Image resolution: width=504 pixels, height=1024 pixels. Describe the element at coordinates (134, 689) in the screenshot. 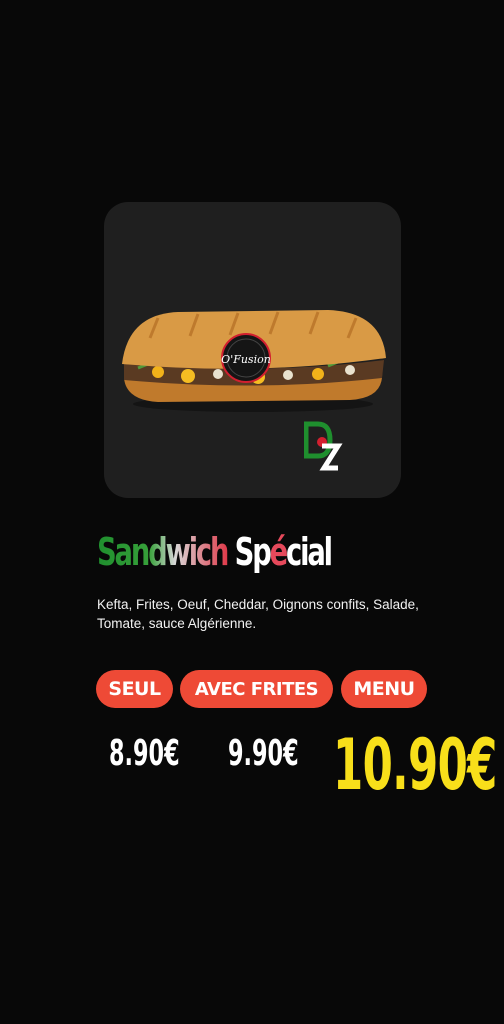

I see `option-seul-button: SEUL` at that location.